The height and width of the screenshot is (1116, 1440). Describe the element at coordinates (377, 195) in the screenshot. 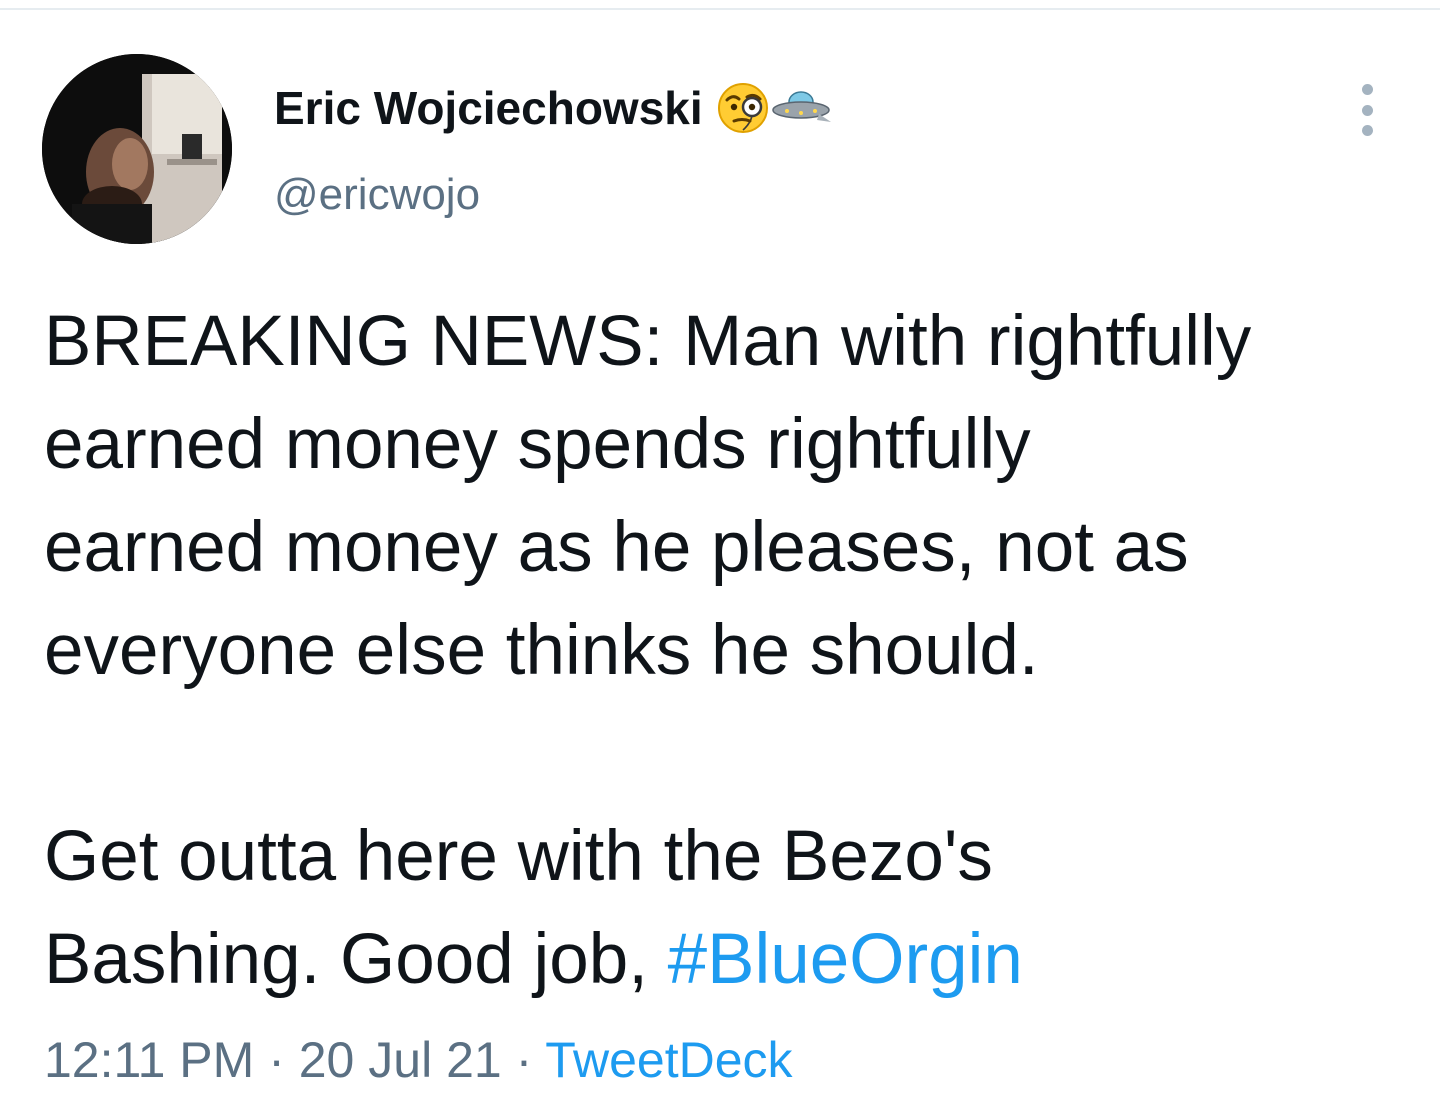

I see `handle: @ericwojo` at that location.